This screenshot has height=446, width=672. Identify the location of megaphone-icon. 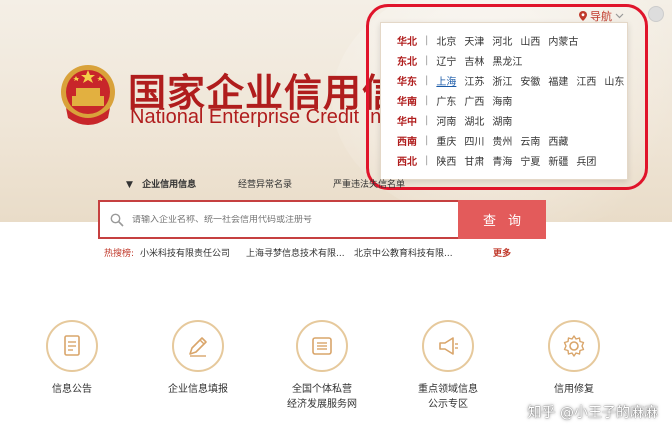
(448, 346).